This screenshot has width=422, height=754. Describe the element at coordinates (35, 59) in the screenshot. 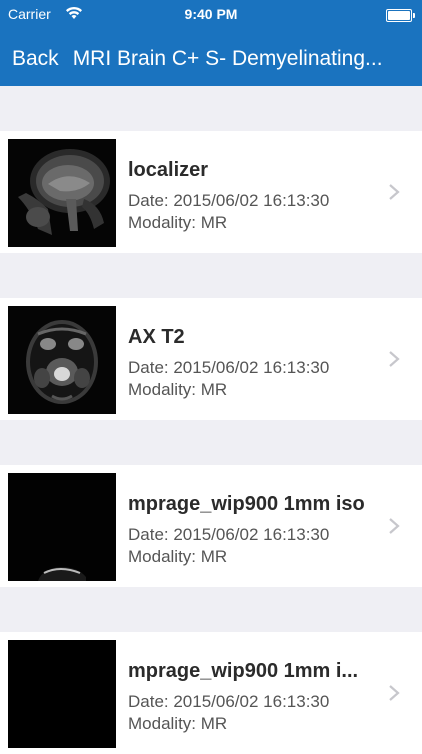

I see `back-button: Back` at that location.